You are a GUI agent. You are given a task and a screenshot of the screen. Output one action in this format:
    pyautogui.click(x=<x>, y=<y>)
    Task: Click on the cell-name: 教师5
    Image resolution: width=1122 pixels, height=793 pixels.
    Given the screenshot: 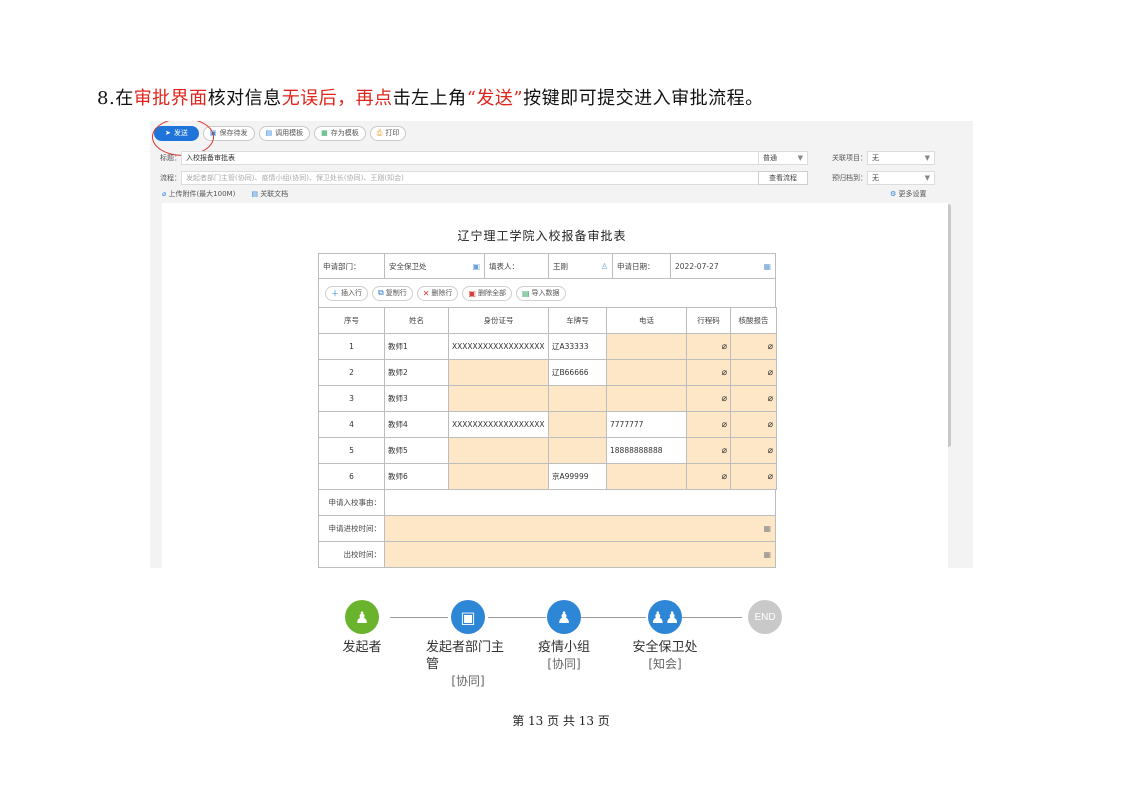 What is the action you would take?
    pyautogui.click(x=416, y=450)
    